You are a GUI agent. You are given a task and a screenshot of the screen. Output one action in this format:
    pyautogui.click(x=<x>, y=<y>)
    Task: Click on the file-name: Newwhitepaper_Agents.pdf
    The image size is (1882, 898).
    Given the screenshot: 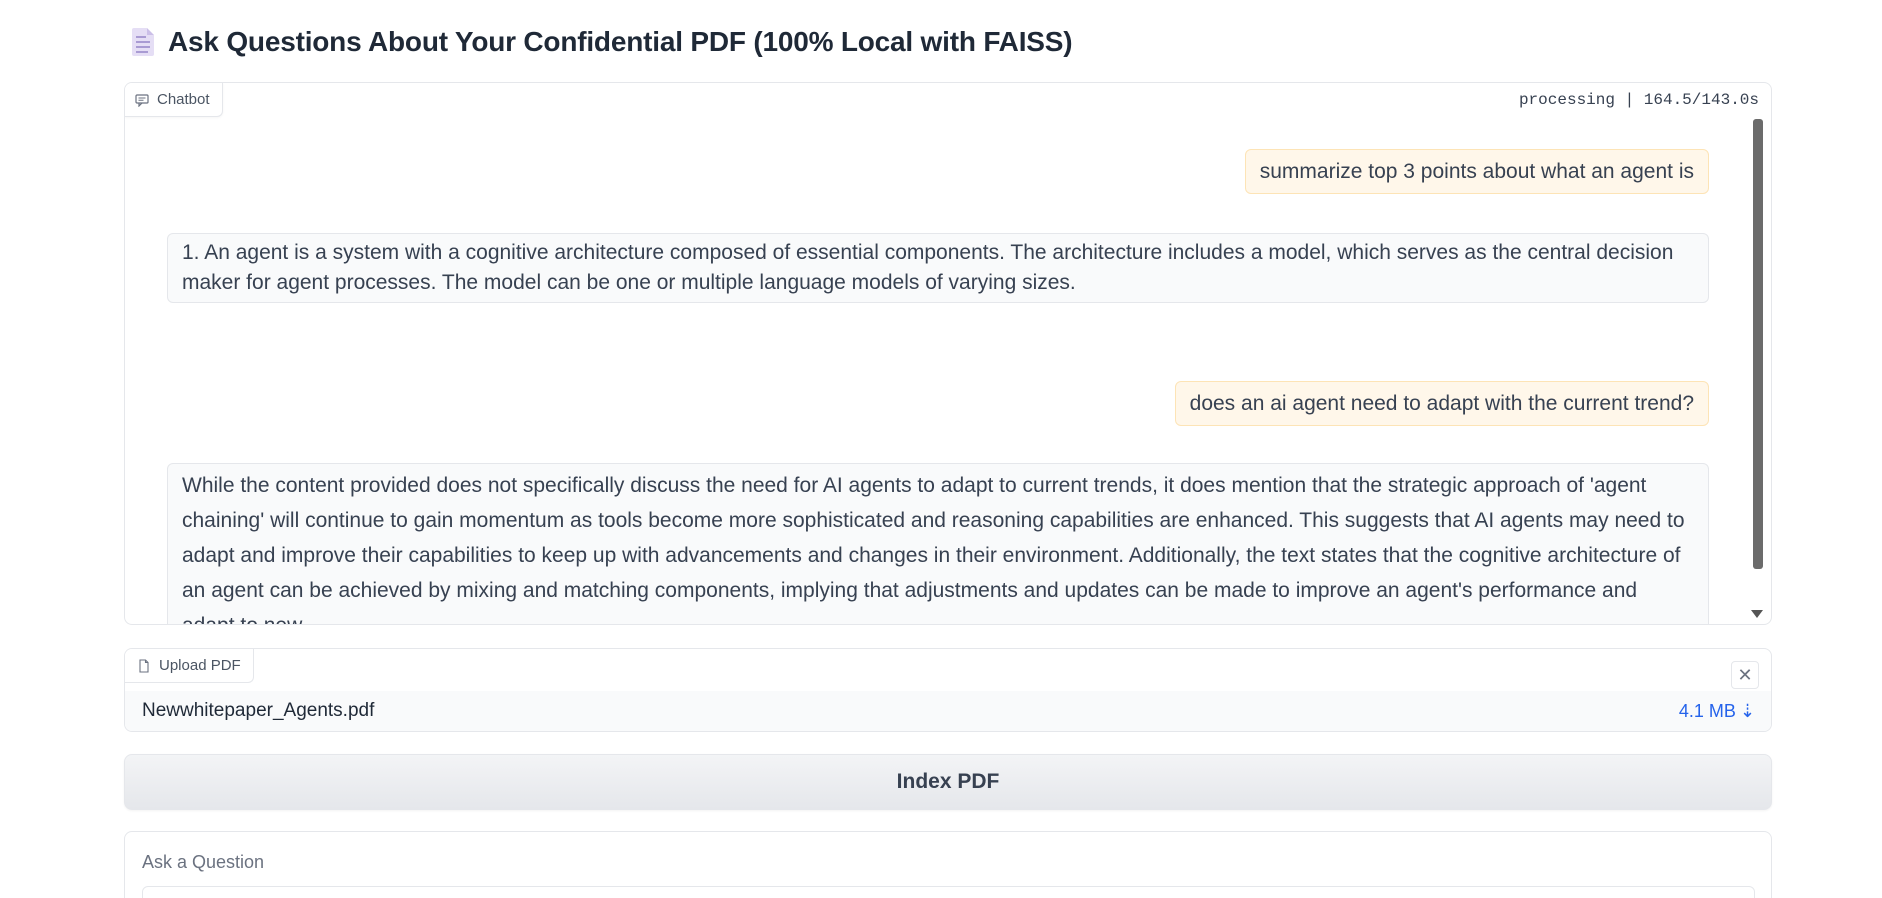 What is the action you would take?
    pyautogui.click(x=258, y=710)
    